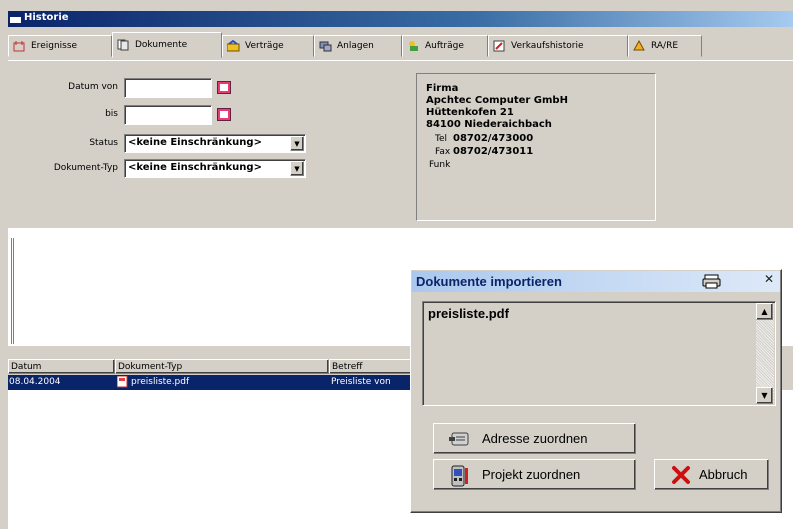 The width and height of the screenshot is (793, 529). What do you see at coordinates (195, 167) in the screenshot?
I see `doctype-value: <keine Einschränkung>` at bounding box center [195, 167].